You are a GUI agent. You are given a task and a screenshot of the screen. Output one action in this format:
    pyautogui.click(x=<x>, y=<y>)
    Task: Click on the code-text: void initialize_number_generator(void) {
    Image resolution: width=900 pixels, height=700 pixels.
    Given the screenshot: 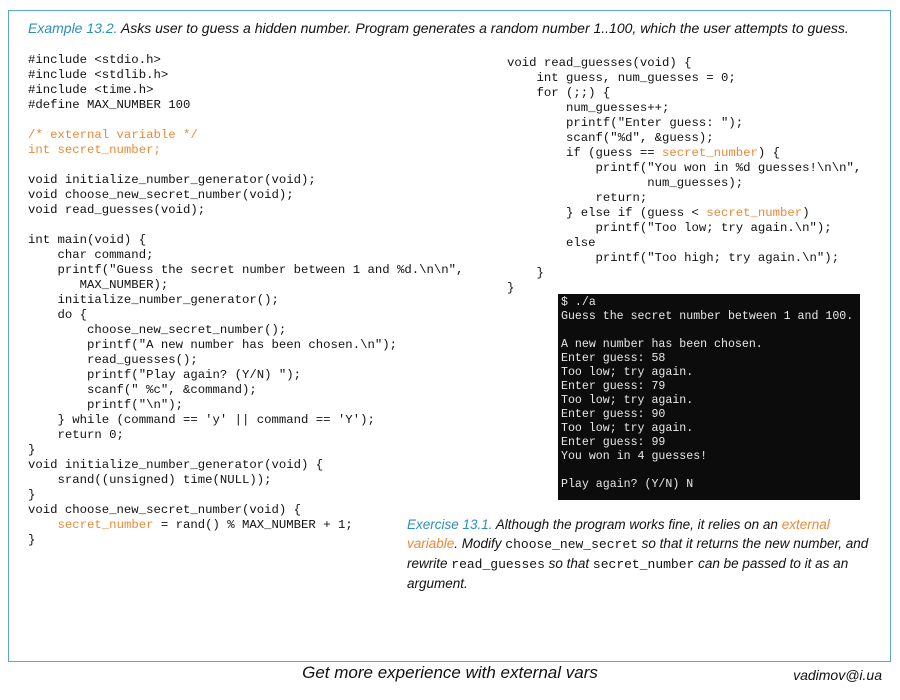 What is the action you would take?
    pyautogui.click(x=176, y=465)
    